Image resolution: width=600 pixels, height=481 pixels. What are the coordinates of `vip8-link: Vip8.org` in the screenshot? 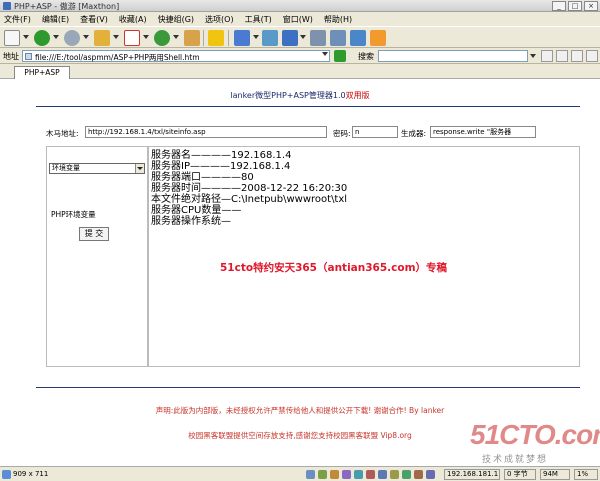 It's located at (396, 435).